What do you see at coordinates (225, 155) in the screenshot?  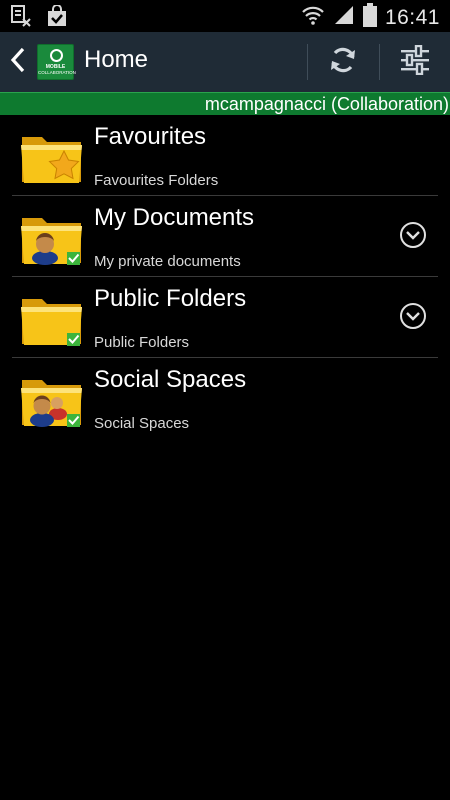 I see `list-item-favourites: Favourites Favourites Folders` at bounding box center [225, 155].